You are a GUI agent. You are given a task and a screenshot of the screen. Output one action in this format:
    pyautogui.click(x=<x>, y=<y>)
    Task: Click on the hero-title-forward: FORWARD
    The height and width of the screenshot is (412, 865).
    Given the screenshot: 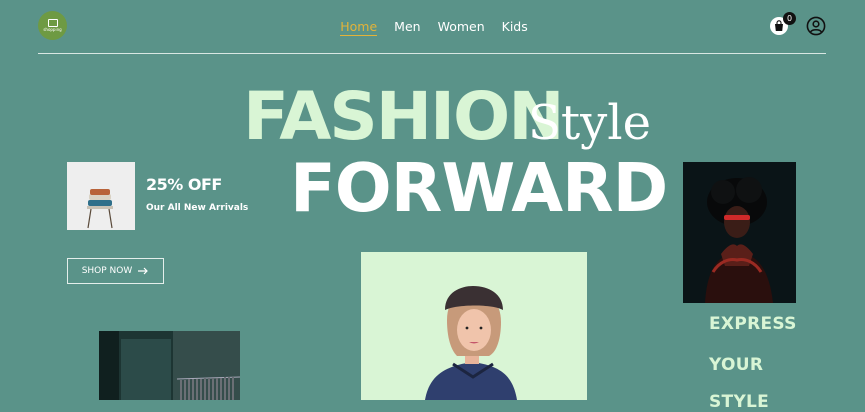 What is the action you would take?
    pyautogui.click(x=479, y=188)
    